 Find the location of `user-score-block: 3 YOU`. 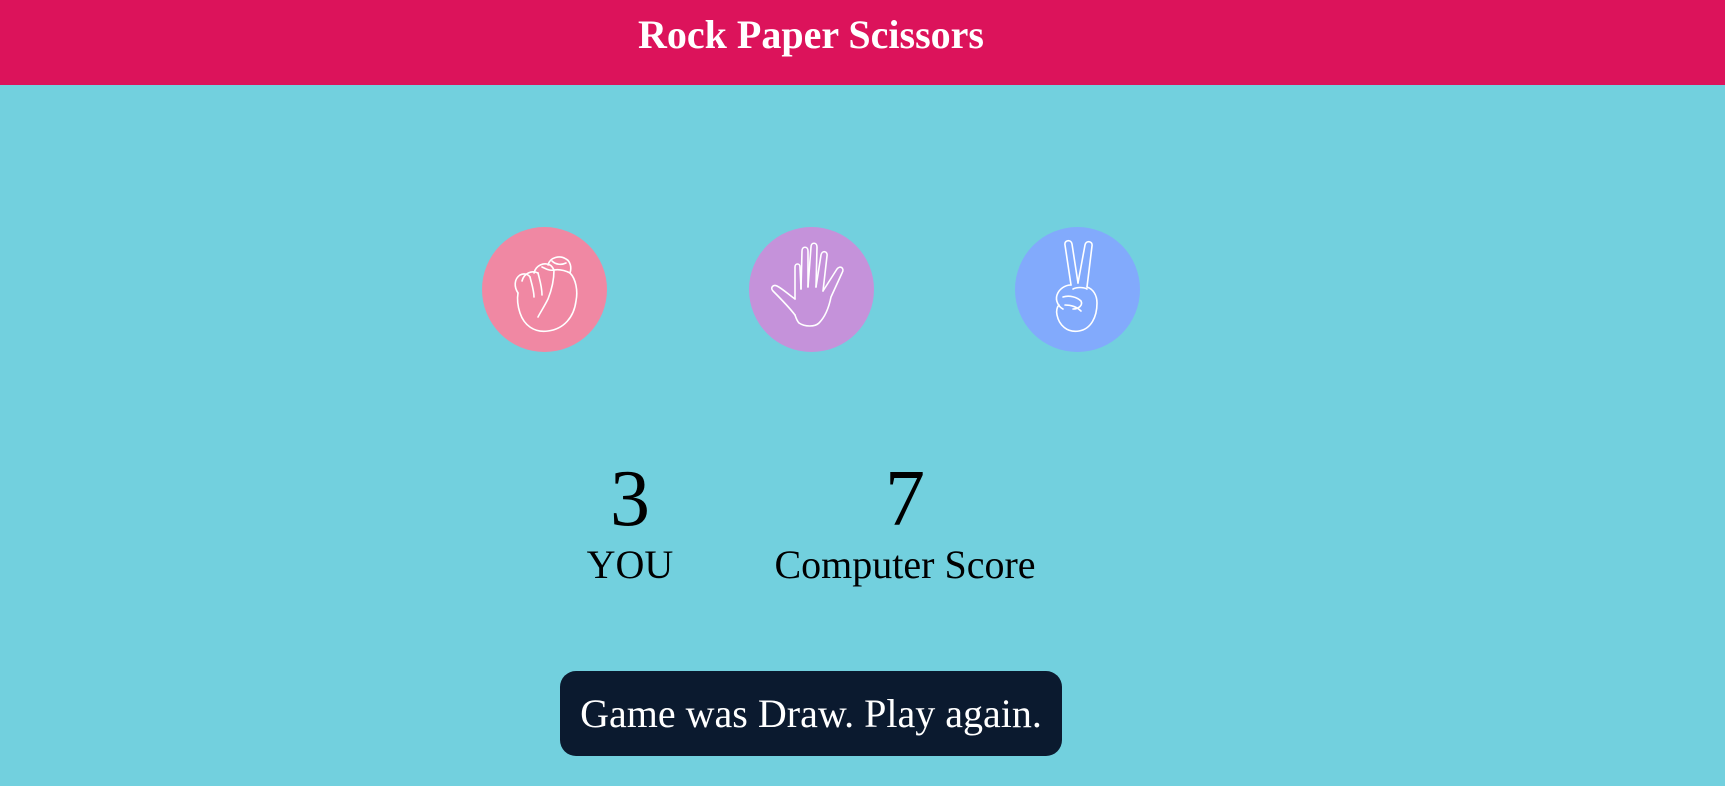

user-score-block: 3 YOU is located at coordinates (630, 521).